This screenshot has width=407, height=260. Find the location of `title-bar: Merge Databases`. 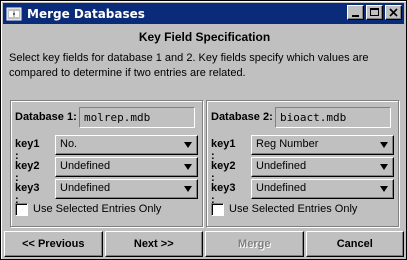

title-bar: Merge Databases is located at coordinates (203, 13).